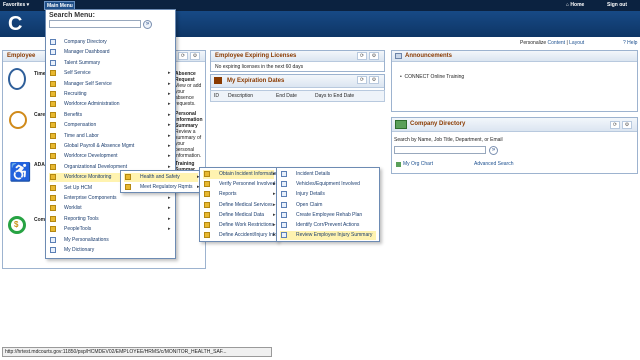 This screenshot has height=360, width=640. I want to click on menu-item-manager-dashboard: Manager Dashboard, so click(110, 52).